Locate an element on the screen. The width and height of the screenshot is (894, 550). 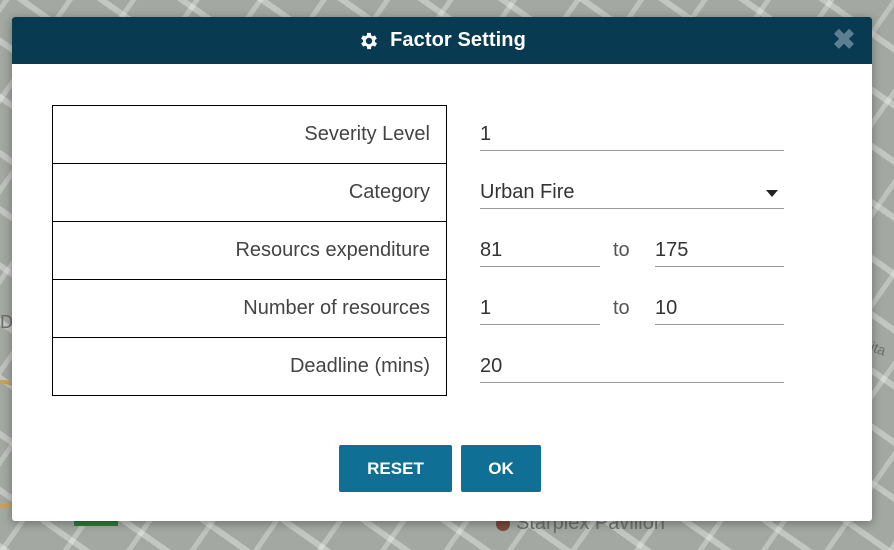
field-label-expenditure: Resourcs expenditure is located at coordinates (249, 250).